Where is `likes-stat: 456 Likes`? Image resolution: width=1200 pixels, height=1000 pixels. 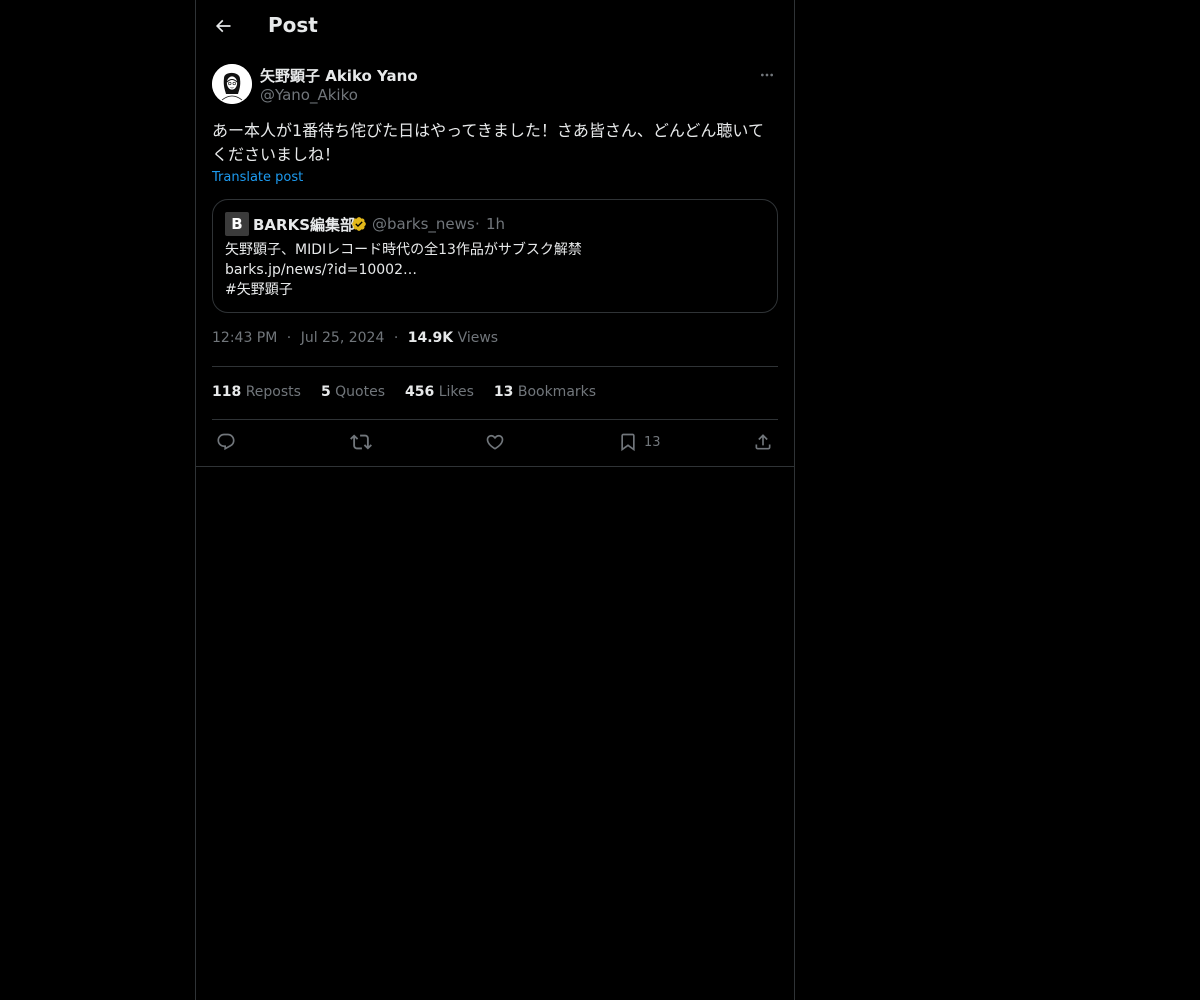 likes-stat: 456 Likes is located at coordinates (439, 392).